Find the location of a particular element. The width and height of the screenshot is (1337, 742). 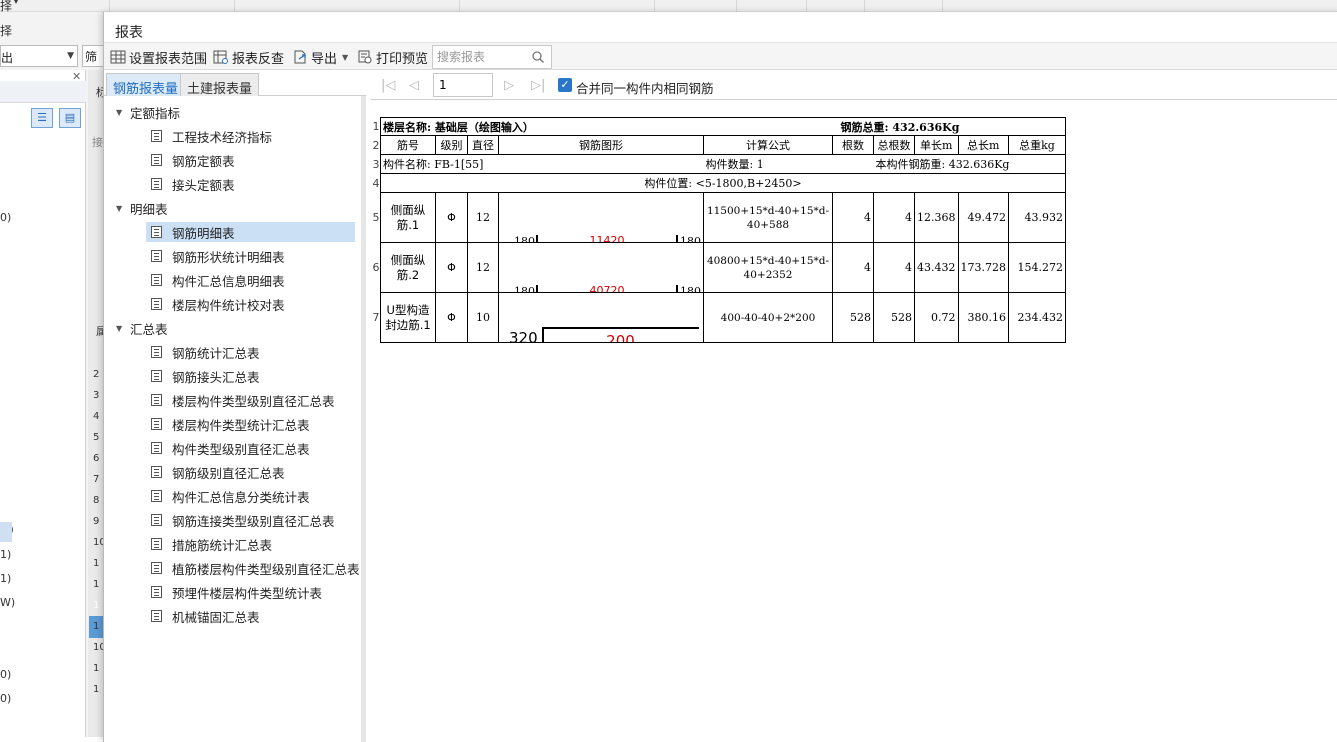

rebar-diameter: 10 is located at coordinates (483, 317).